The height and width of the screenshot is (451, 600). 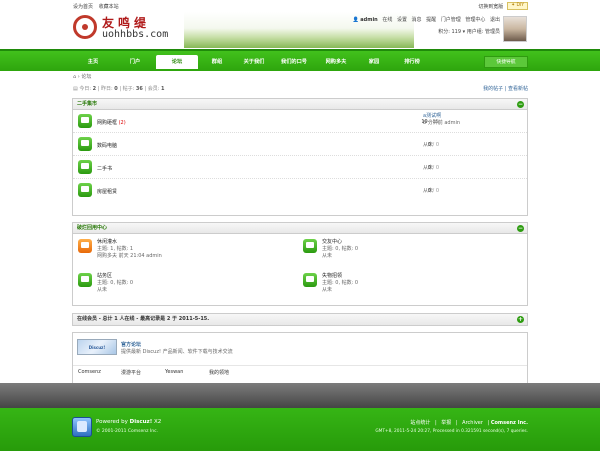 I want to click on forum-name: 休闲灌水, so click(x=129, y=242).